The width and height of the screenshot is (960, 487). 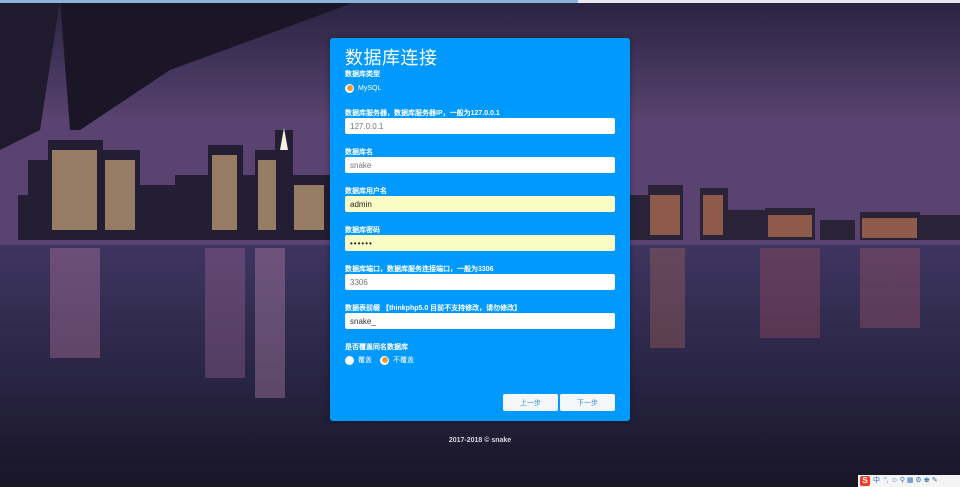 I want to click on radio-unselected-icon, so click(x=349, y=360).